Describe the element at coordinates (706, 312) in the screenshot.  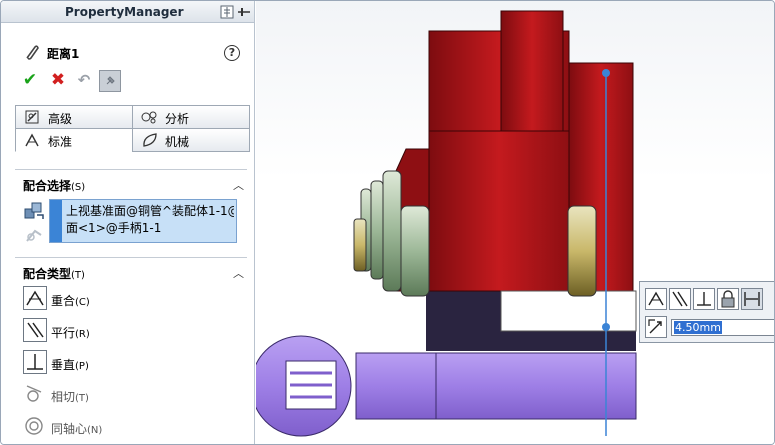
I see `mate-popup-toolbar: 4.50mm` at that location.